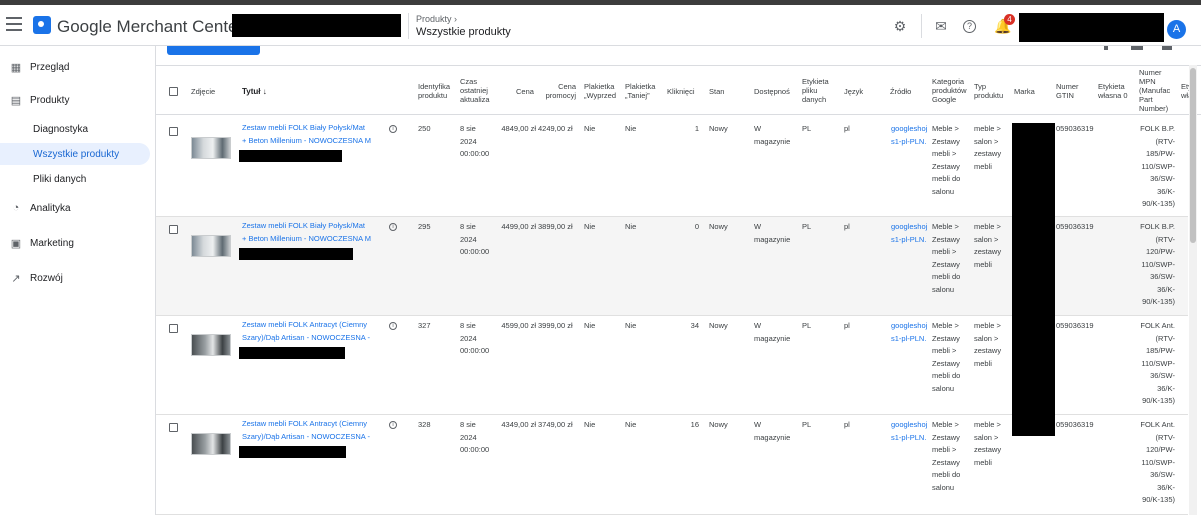 The height and width of the screenshot is (515, 1201). What do you see at coordinates (716, 91) in the screenshot?
I see `col-condition: Stan` at bounding box center [716, 91].